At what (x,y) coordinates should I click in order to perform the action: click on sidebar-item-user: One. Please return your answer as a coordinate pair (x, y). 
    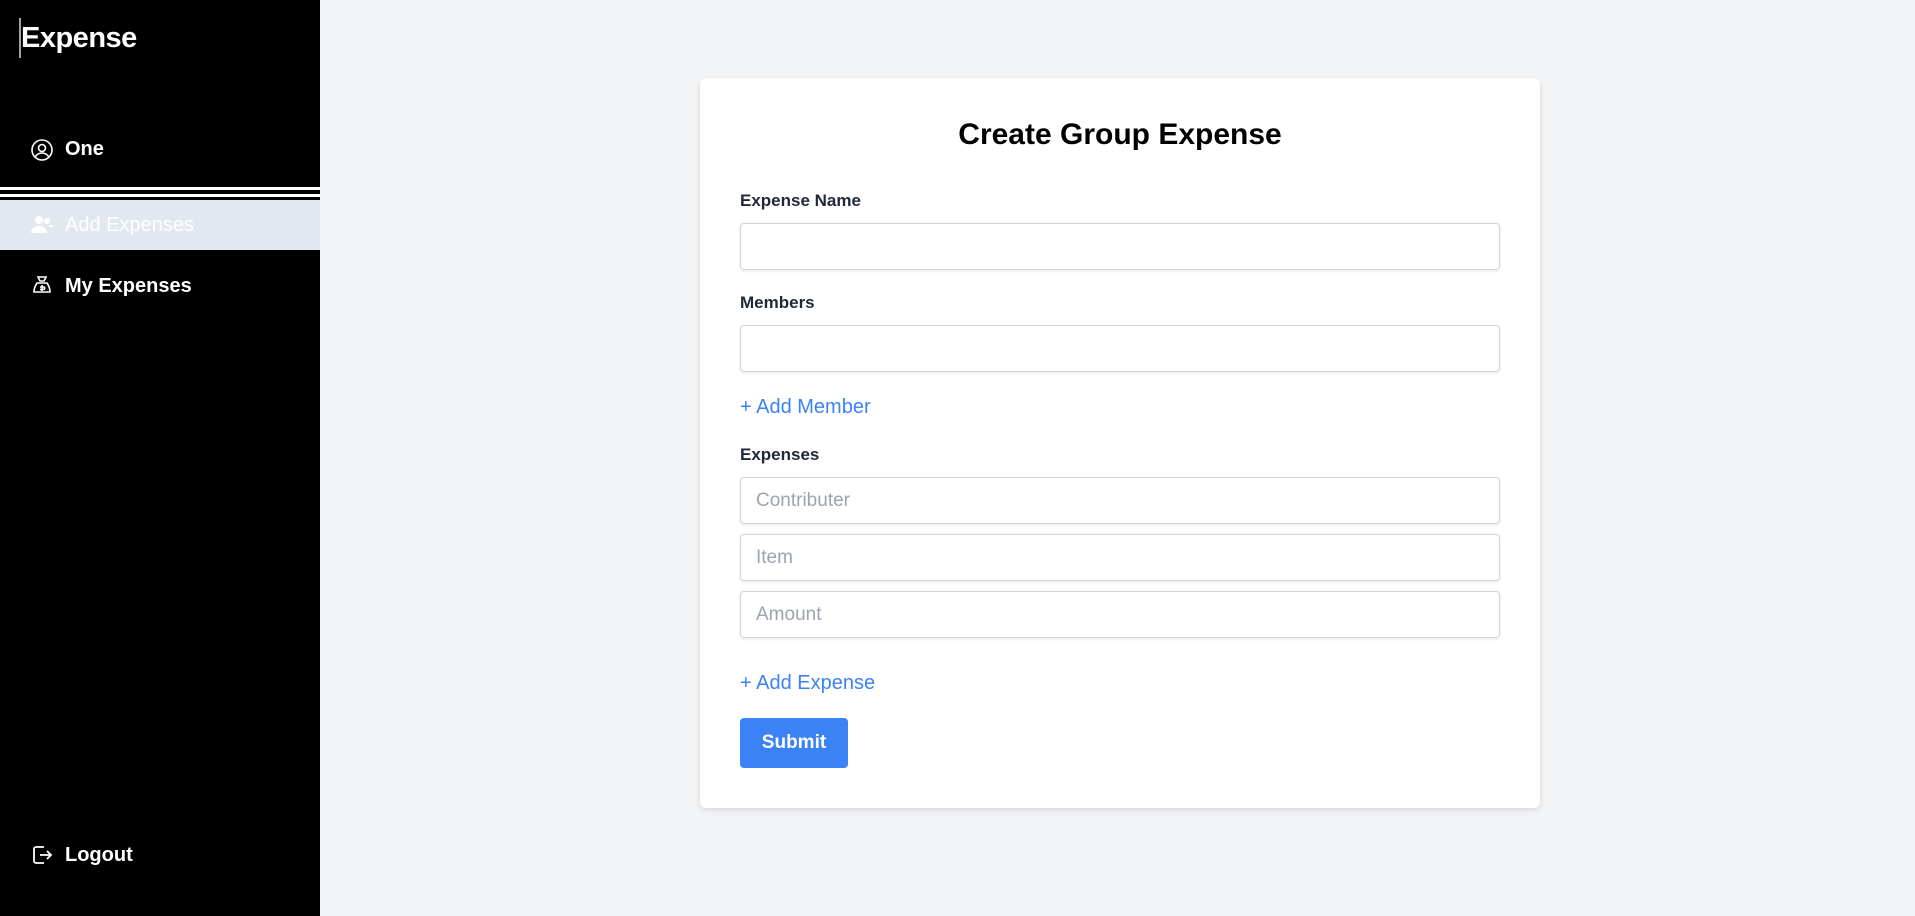
    Looking at the image, I should click on (160, 149).